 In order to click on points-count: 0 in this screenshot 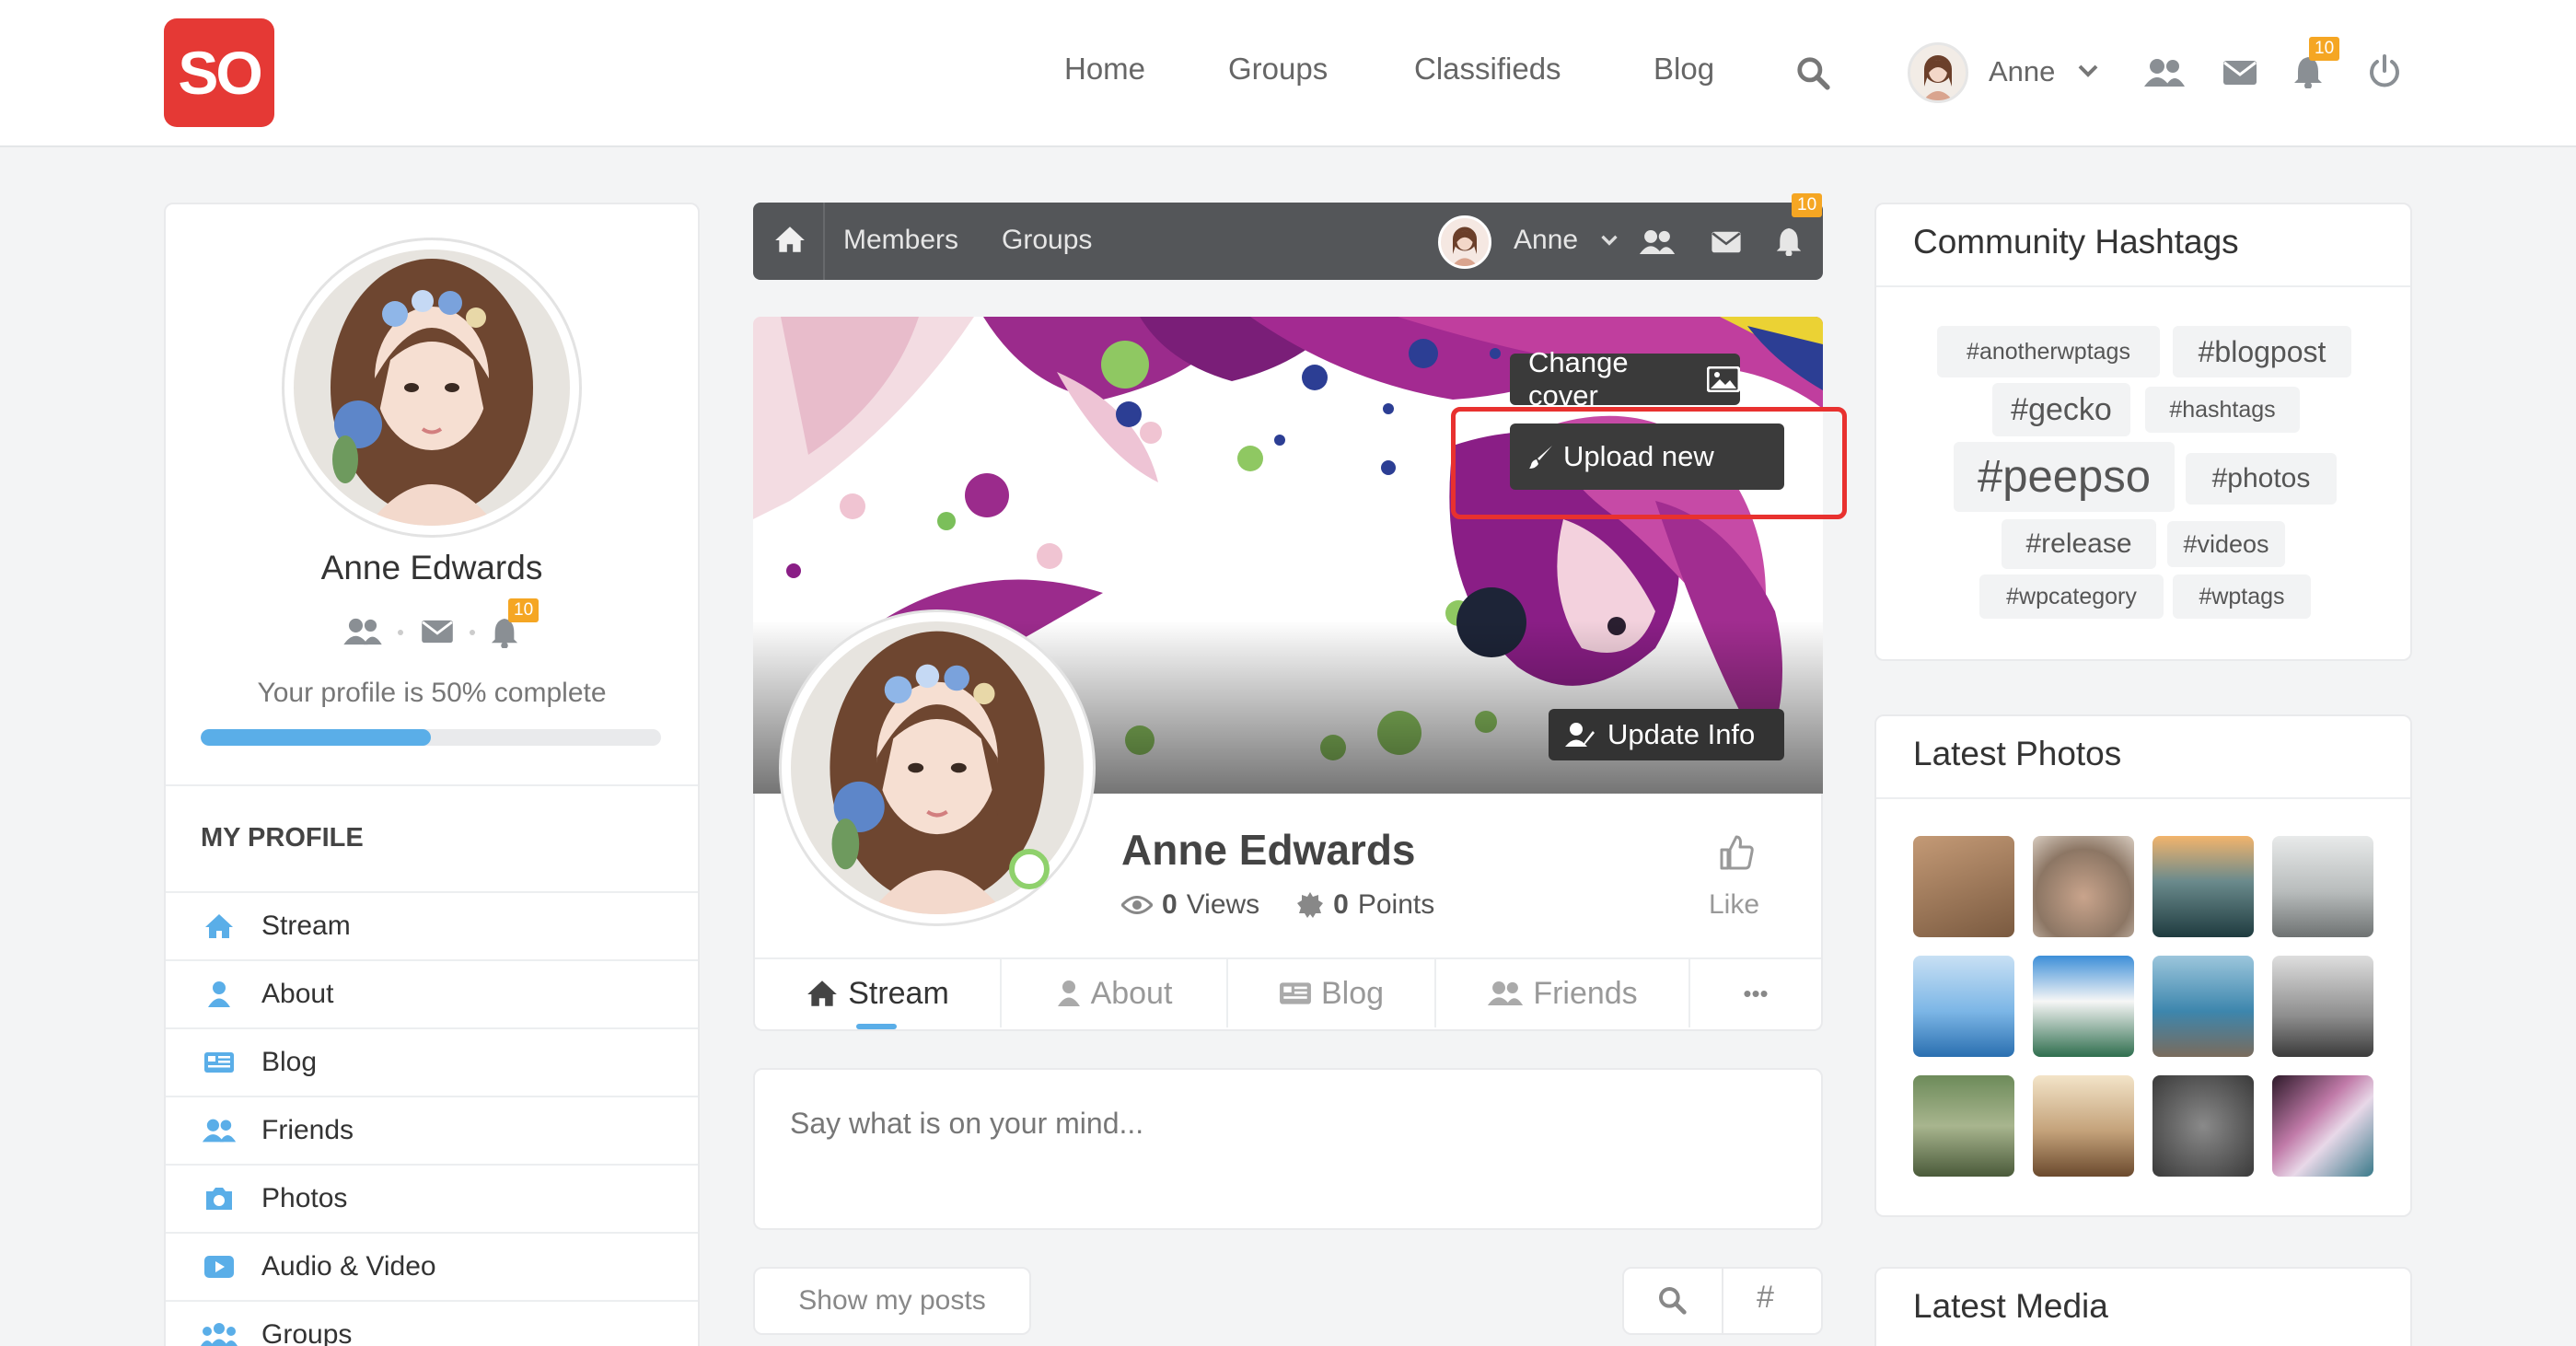, I will do `click(1341, 904)`.